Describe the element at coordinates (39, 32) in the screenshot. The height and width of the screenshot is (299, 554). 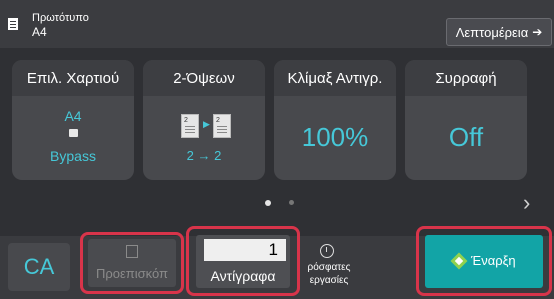
I see `original-size: A4` at that location.